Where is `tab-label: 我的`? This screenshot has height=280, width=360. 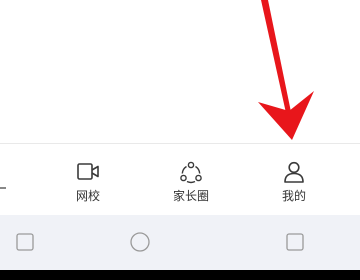
tab-label: 我的 is located at coordinates (293, 196).